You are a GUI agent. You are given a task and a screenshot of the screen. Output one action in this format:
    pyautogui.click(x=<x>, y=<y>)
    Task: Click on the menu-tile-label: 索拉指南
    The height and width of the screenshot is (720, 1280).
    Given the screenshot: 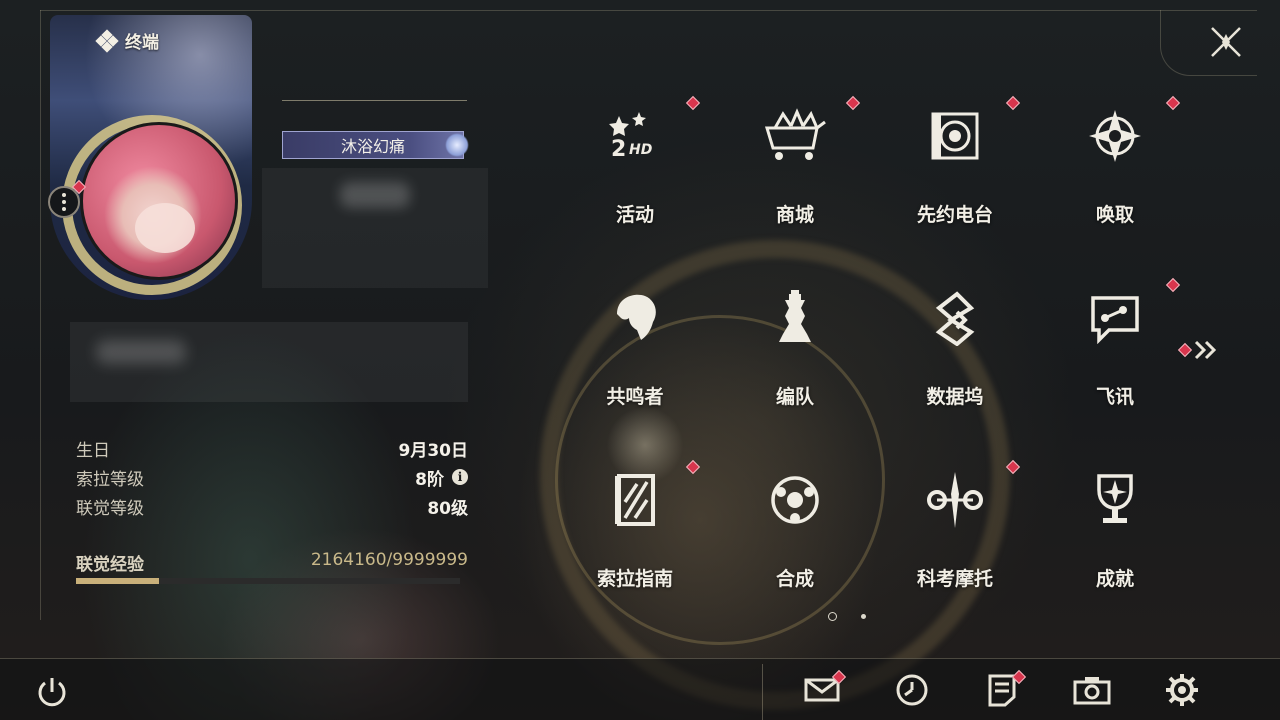 What is the action you would take?
    pyautogui.click(x=634, y=579)
    